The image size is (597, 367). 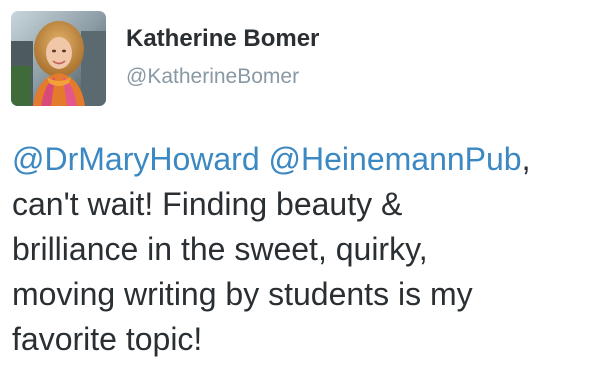 I want to click on author-display-name: Katherine Bomer, so click(x=222, y=39).